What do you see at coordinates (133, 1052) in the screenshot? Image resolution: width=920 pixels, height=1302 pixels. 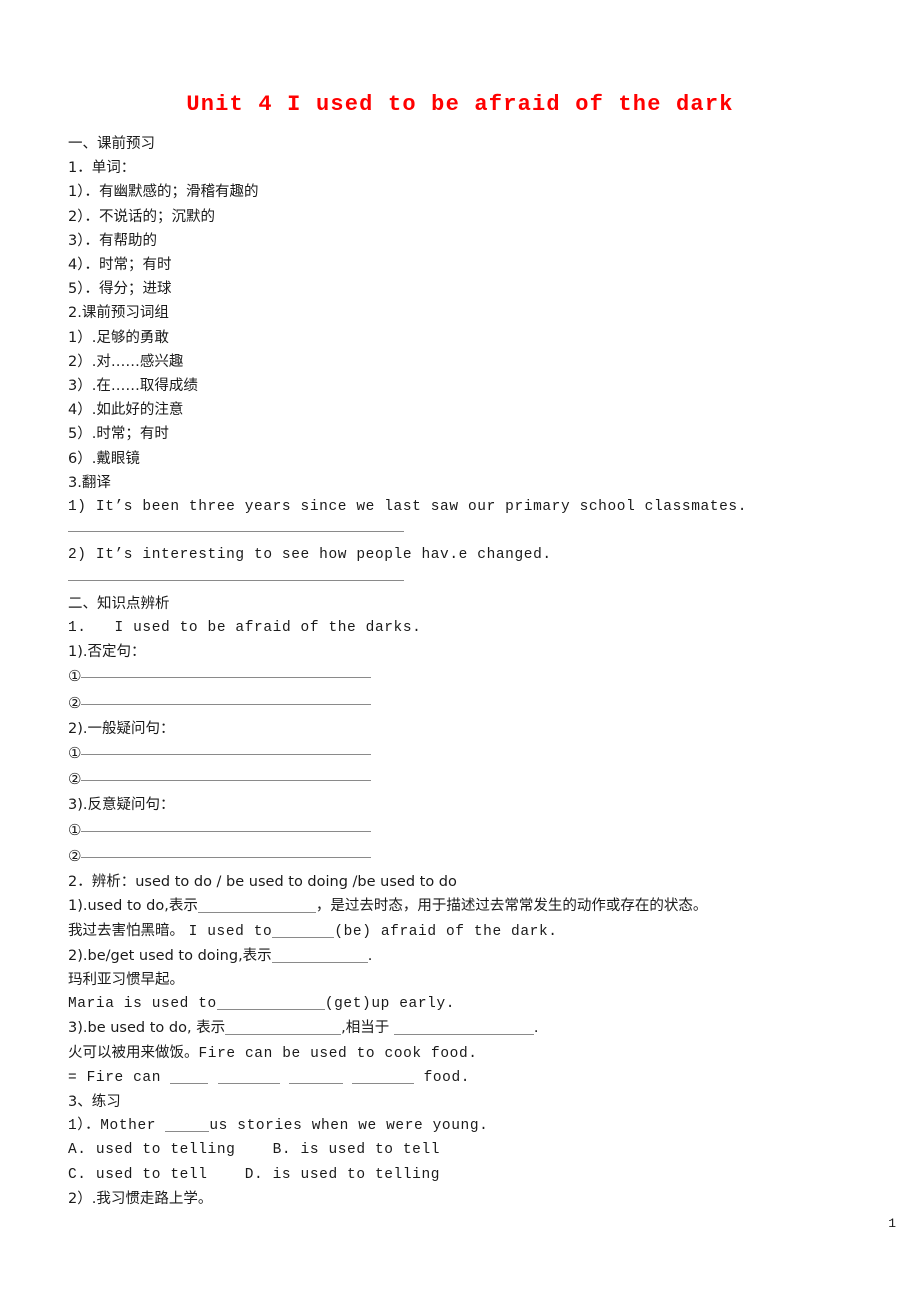 I see `example-3-chinese: 火可以被用来做饭。` at bounding box center [133, 1052].